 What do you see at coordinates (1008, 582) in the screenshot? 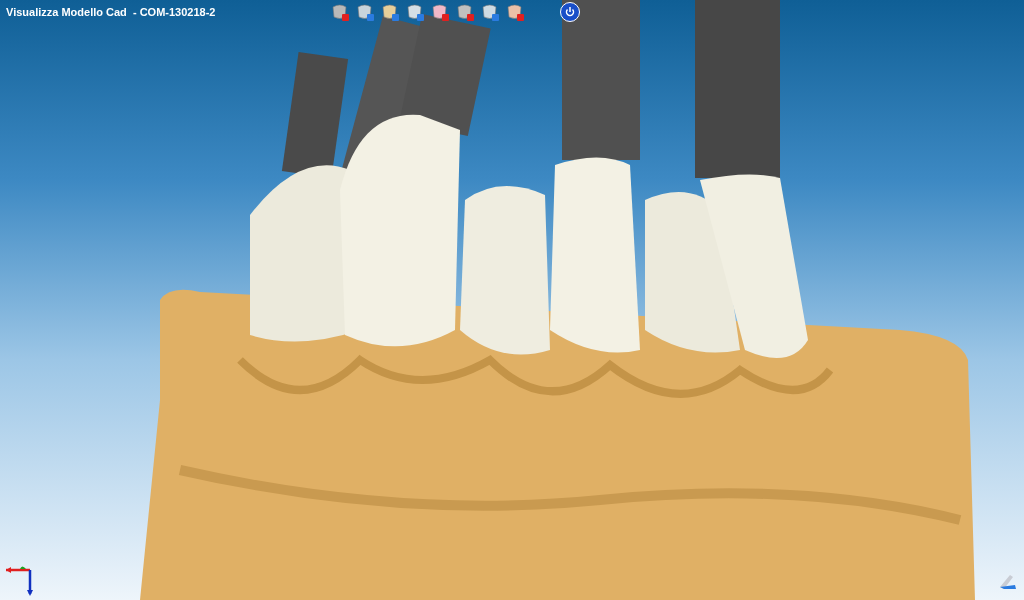
I see `view-plane-icon` at bounding box center [1008, 582].